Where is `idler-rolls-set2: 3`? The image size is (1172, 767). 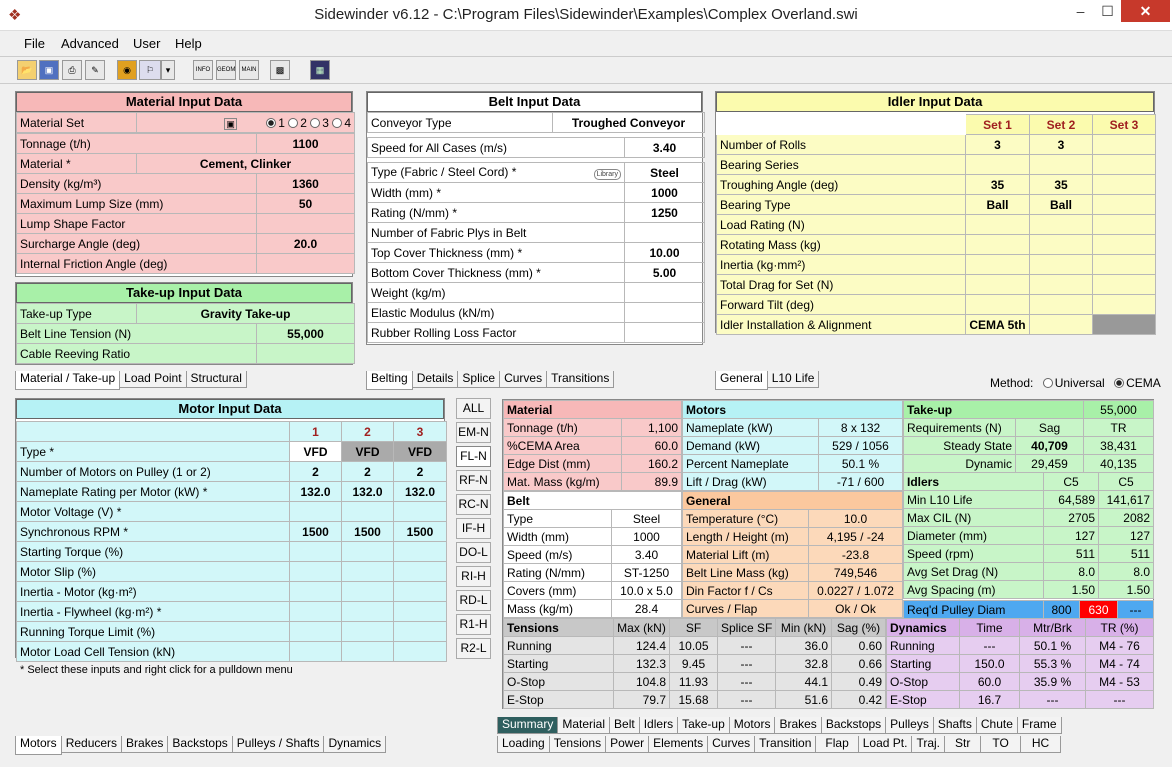 idler-rolls-set2: 3 is located at coordinates (1061, 144).